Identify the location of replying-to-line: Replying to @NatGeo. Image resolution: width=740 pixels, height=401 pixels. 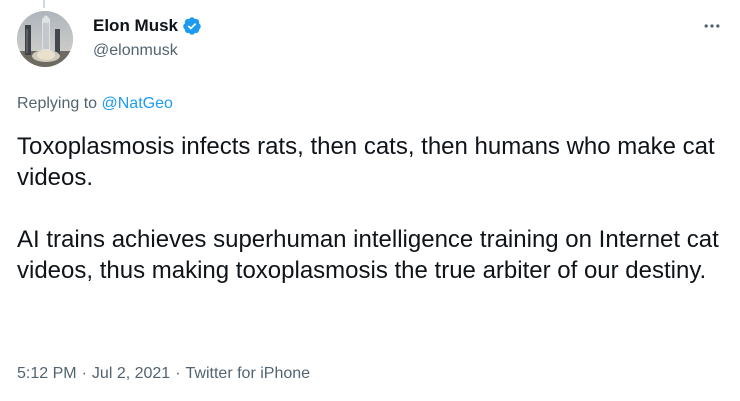
(95, 104).